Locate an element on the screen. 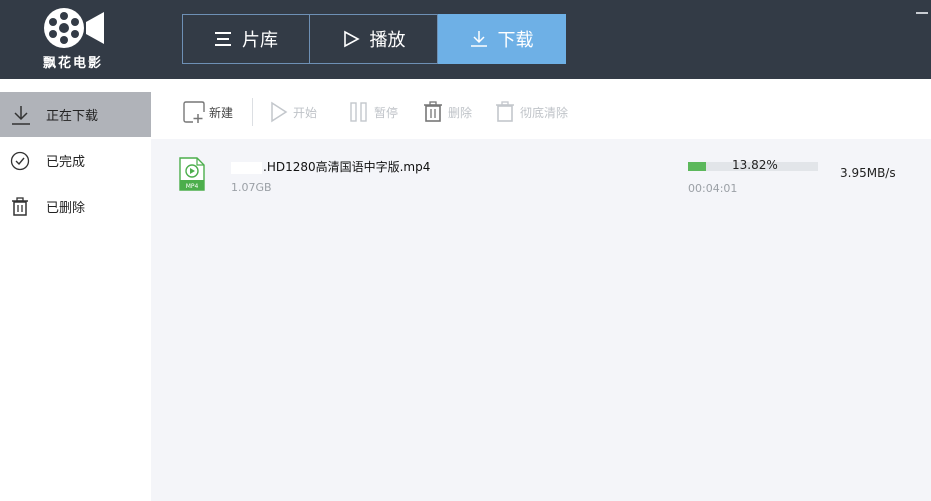 This screenshot has height=501, width=931. check-circle-icon is located at coordinates (20, 160).